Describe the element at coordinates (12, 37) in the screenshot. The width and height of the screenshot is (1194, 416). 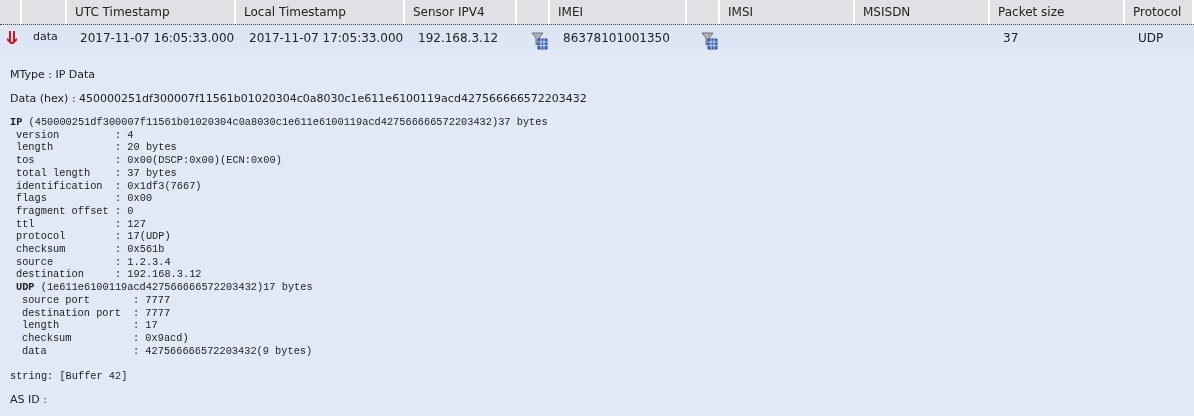
I see `double-down-arrow-icon` at that location.